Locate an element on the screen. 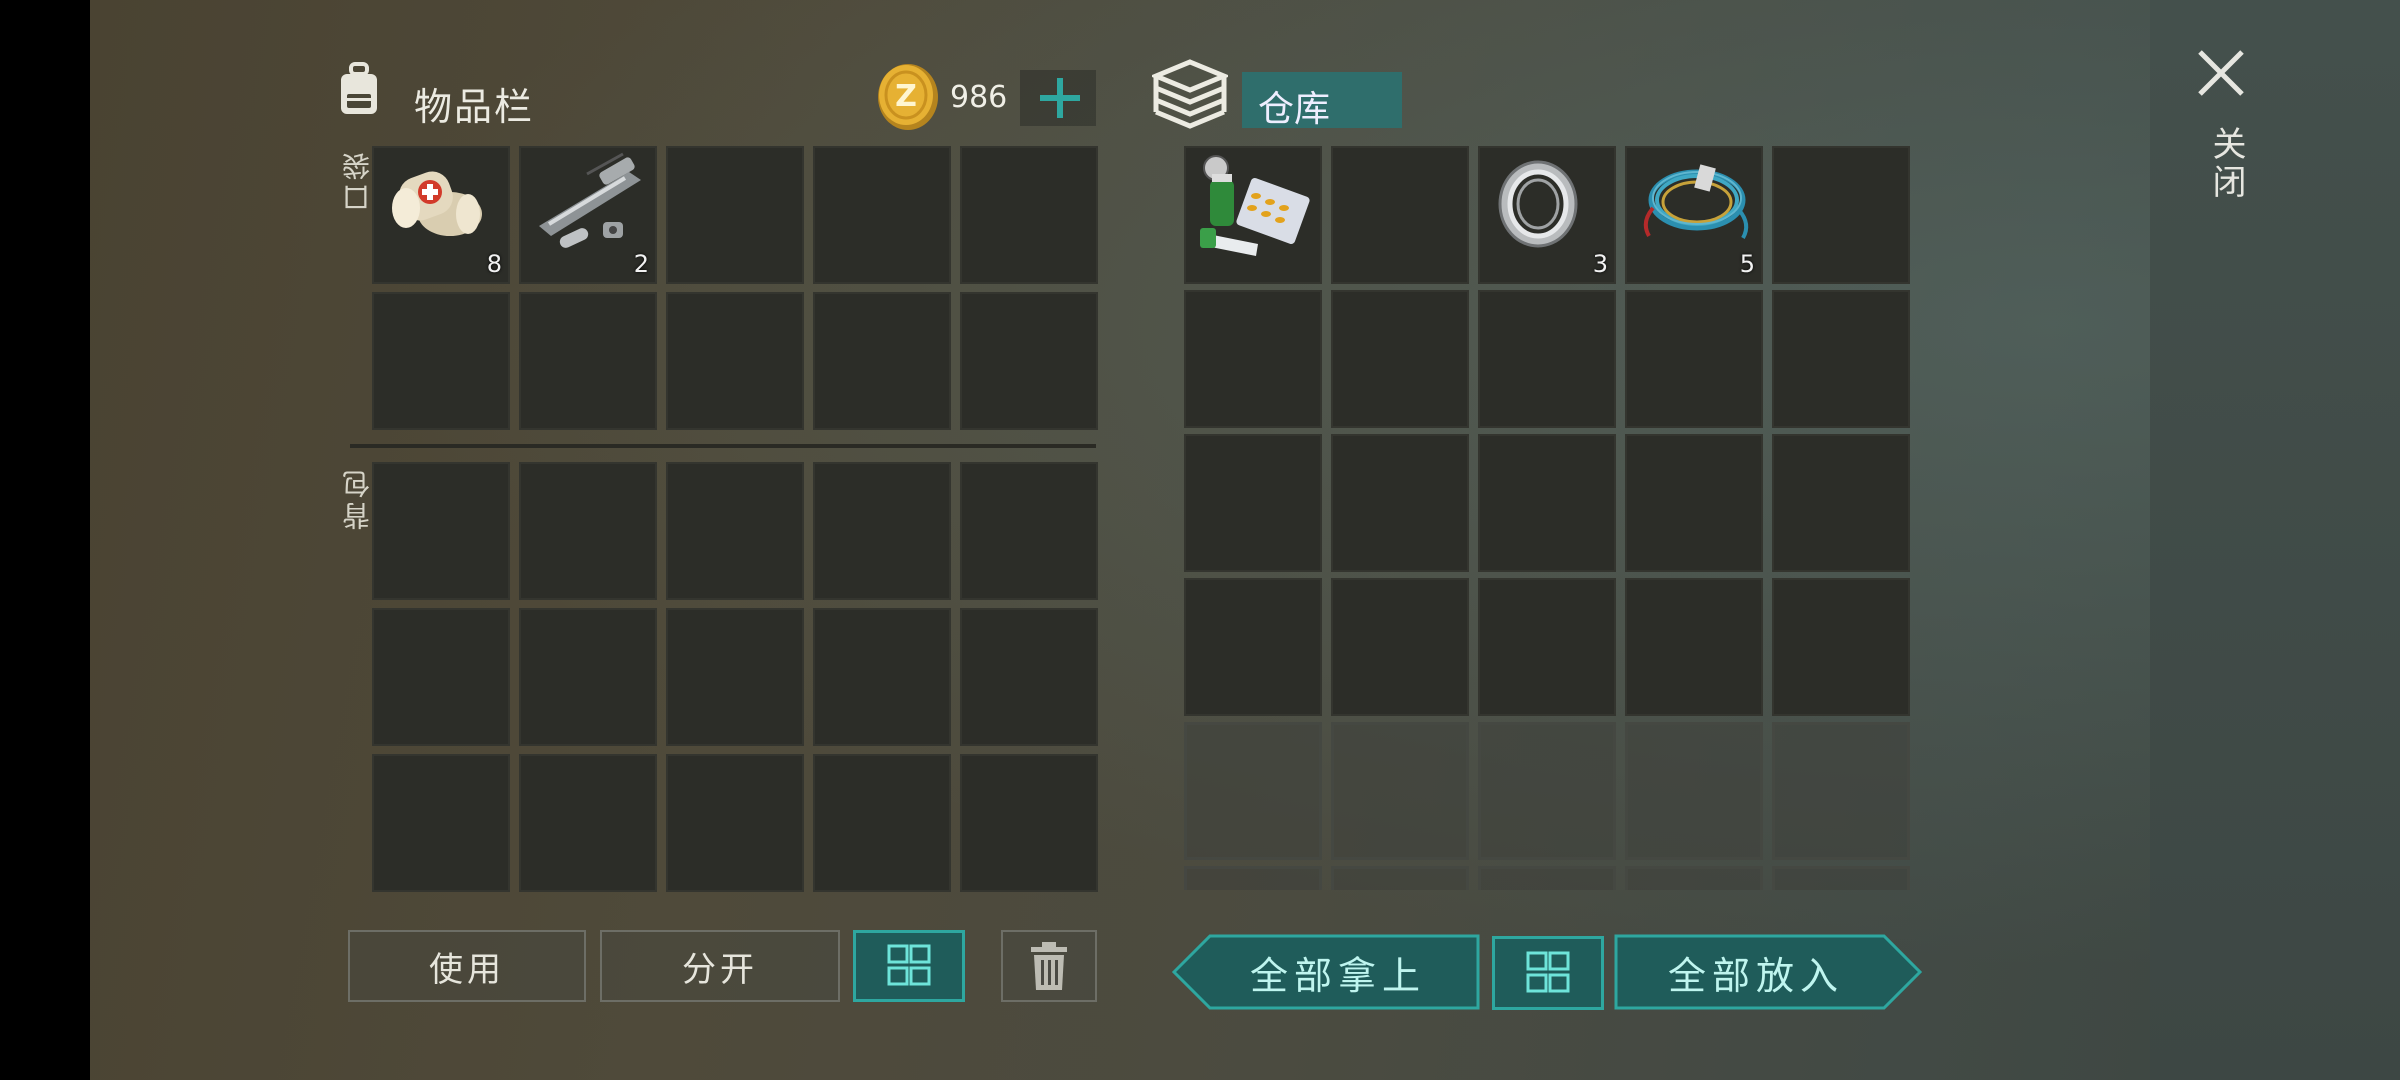  item-count: 2 is located at coordinates (641, 264).